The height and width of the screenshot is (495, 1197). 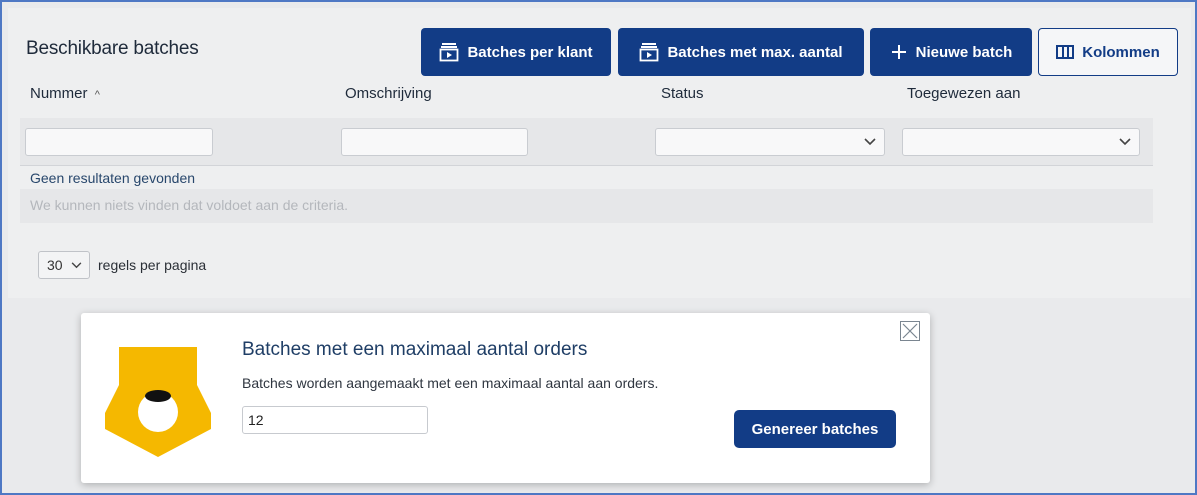 What do you see at coordinates (770, 142) in the screenshot?
I see `status-filter-select` at bounding box center [770, 142].